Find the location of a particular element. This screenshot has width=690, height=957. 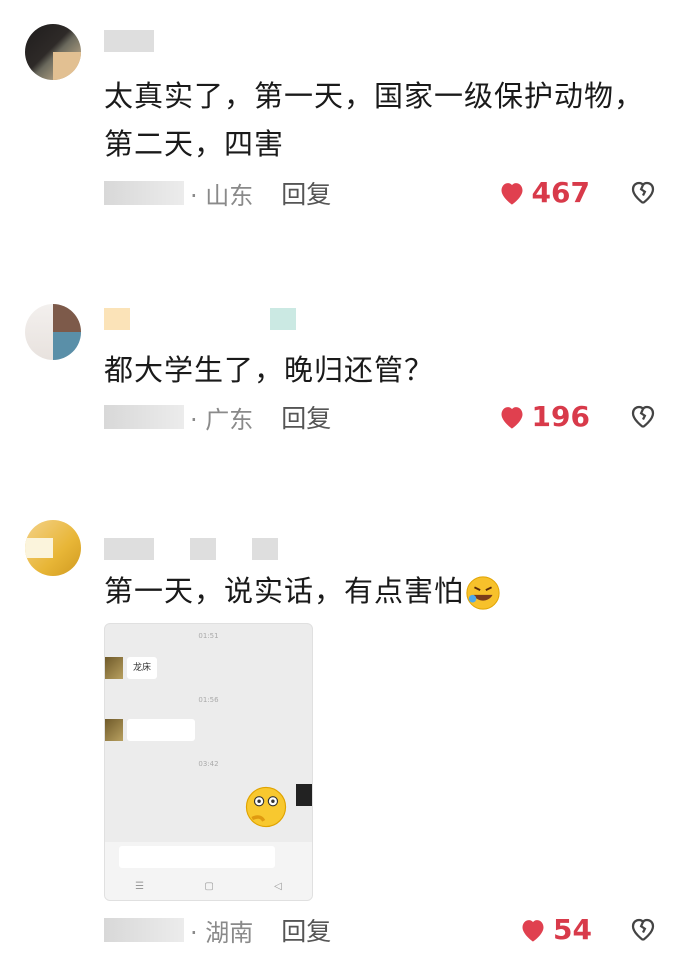

like-count: 196 is located at coordinates (560, 416).